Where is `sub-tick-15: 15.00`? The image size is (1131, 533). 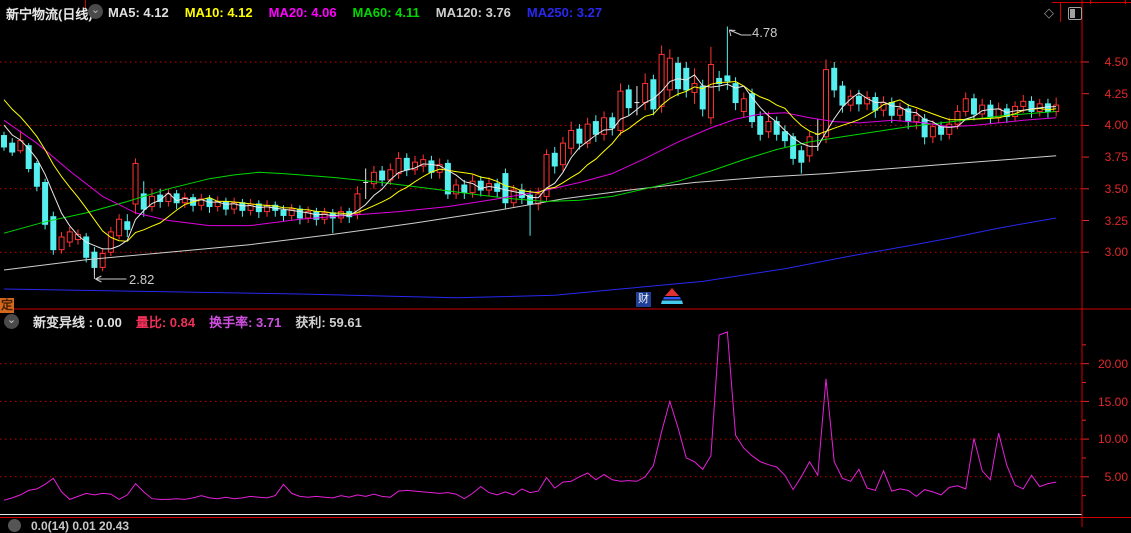
sub-tick-15: 15.00 is located at coordinates (1112, 402).